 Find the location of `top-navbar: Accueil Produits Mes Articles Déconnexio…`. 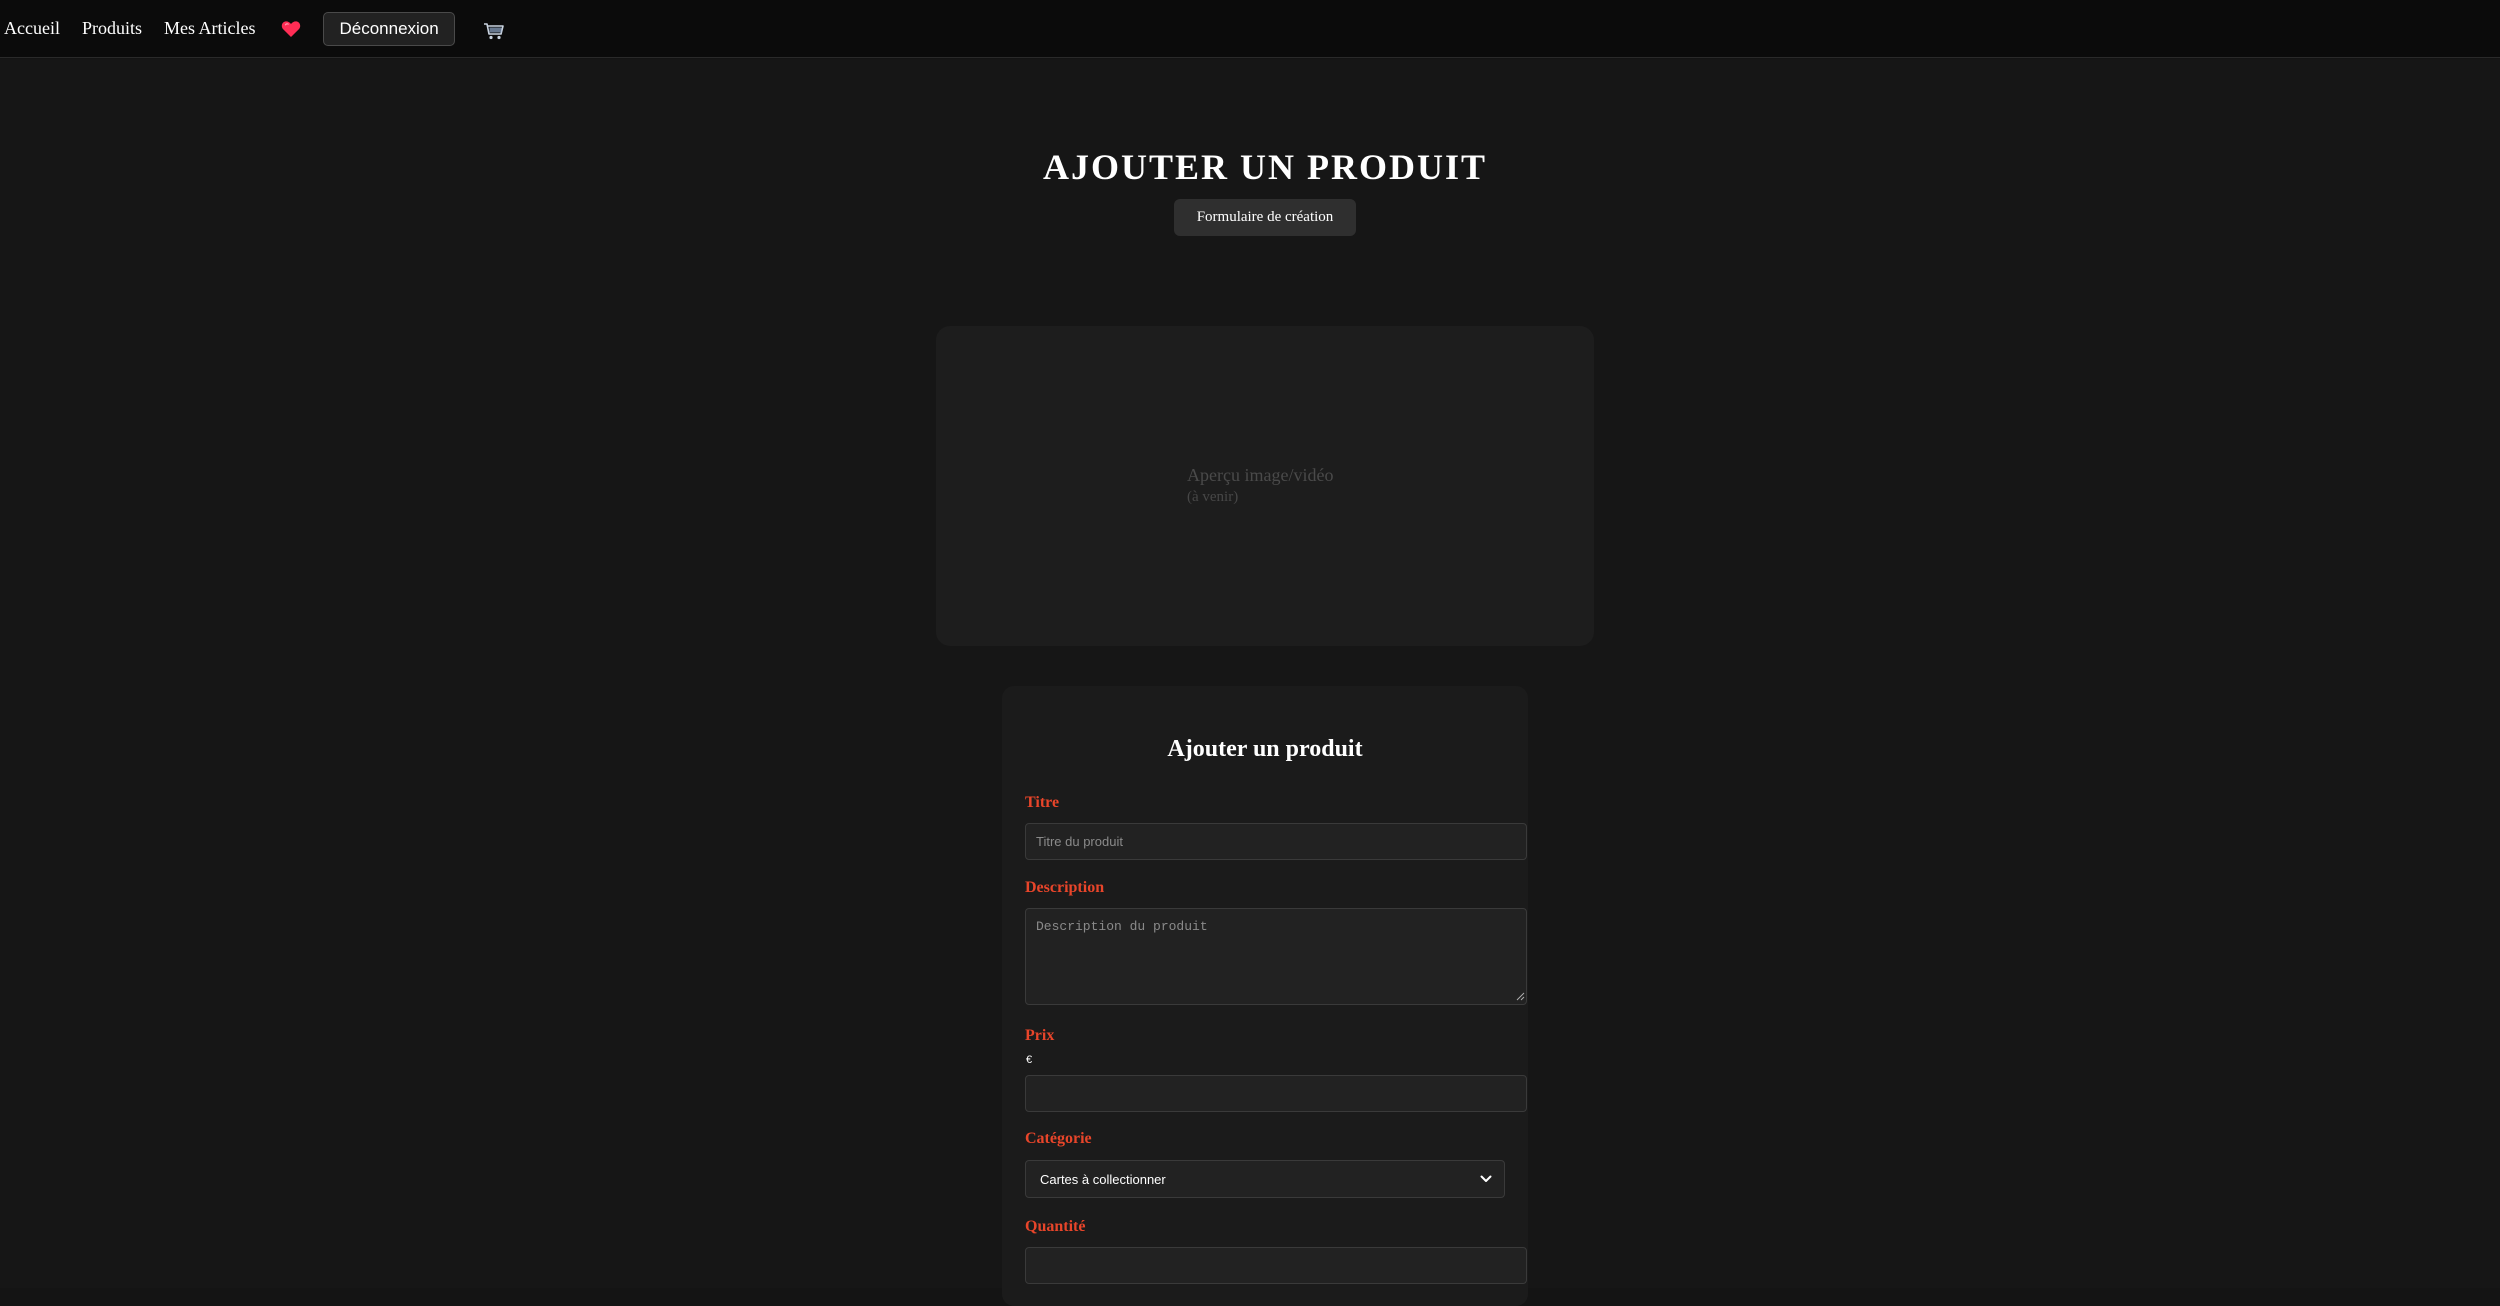

top-navbar: Accueil Produits Mes Articles Déconnexio… is located at coordinates (1250, 29).